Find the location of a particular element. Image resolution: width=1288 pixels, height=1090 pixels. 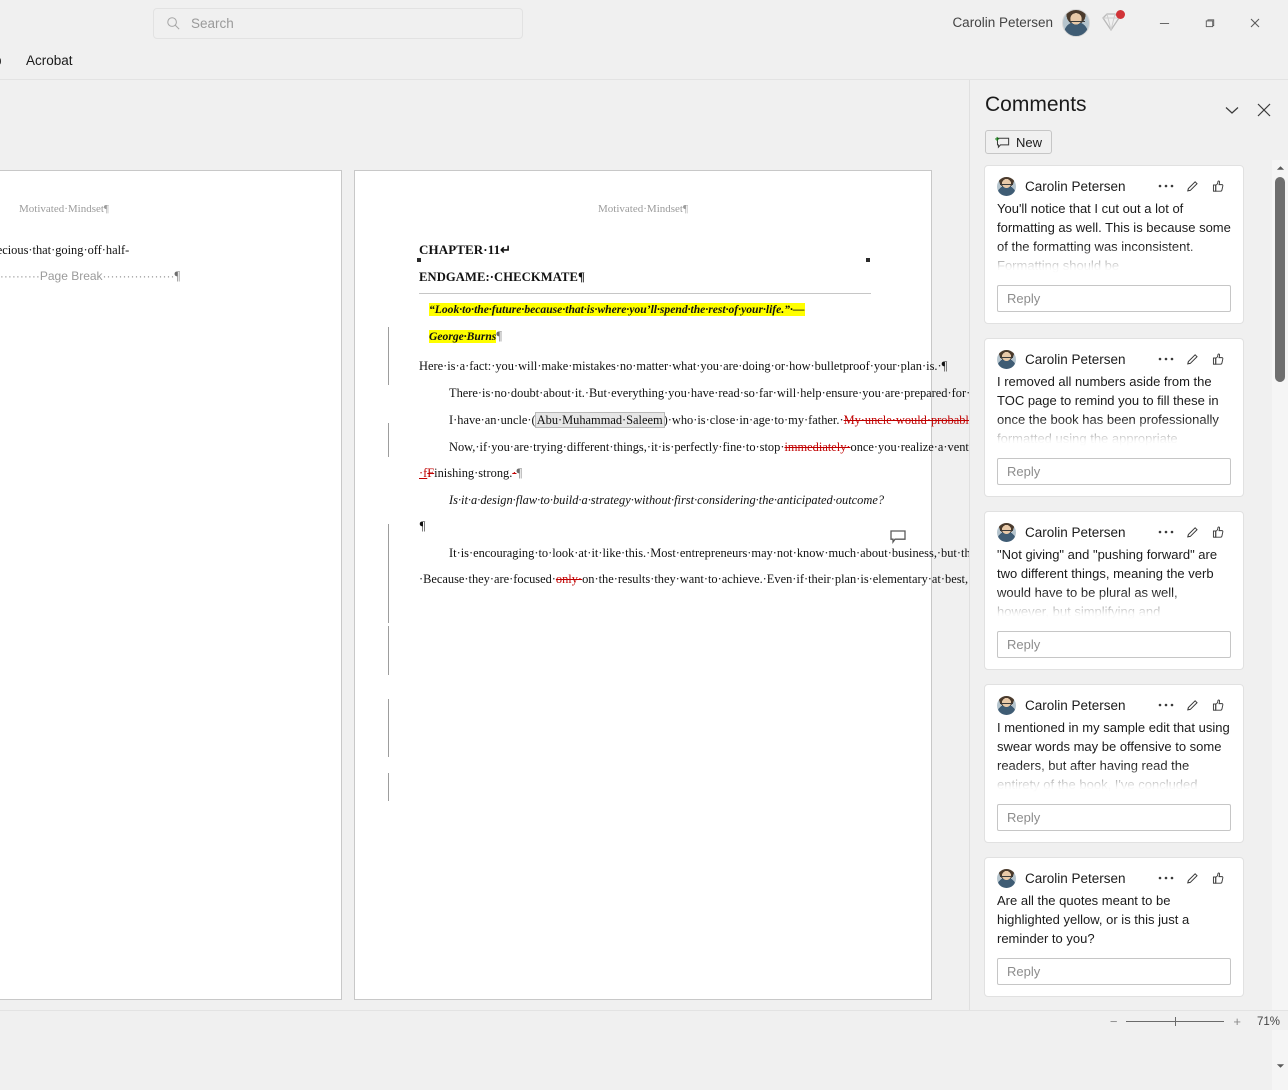

zoom-controls: − + 71% is located at coordinates (1195, 1021).